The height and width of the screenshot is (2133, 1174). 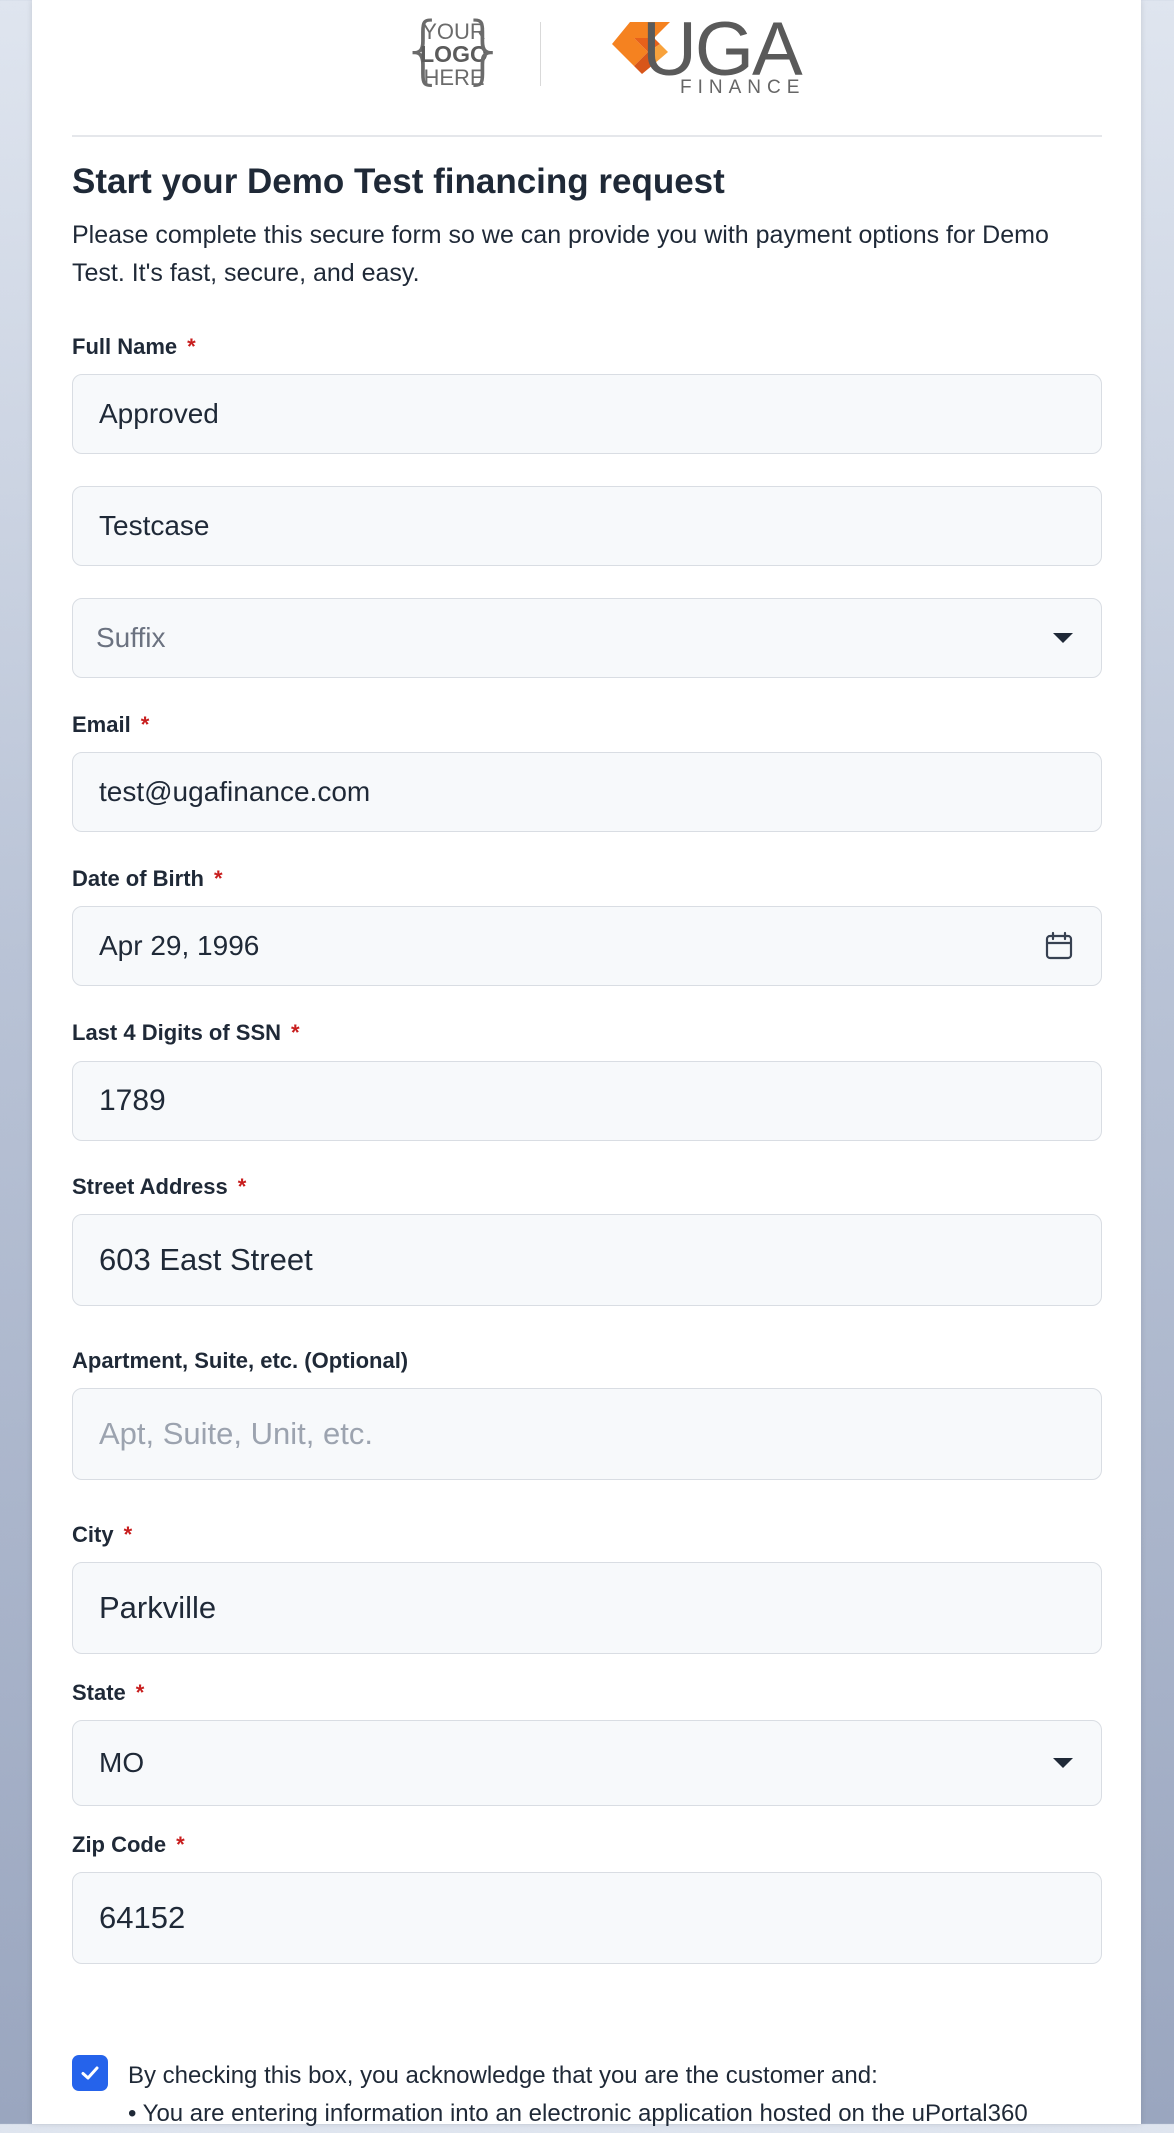 What do you see at coordinates (99, 1692) in the screenshot?
I see `state-label-text: State` at bounding box center [99, 1692].